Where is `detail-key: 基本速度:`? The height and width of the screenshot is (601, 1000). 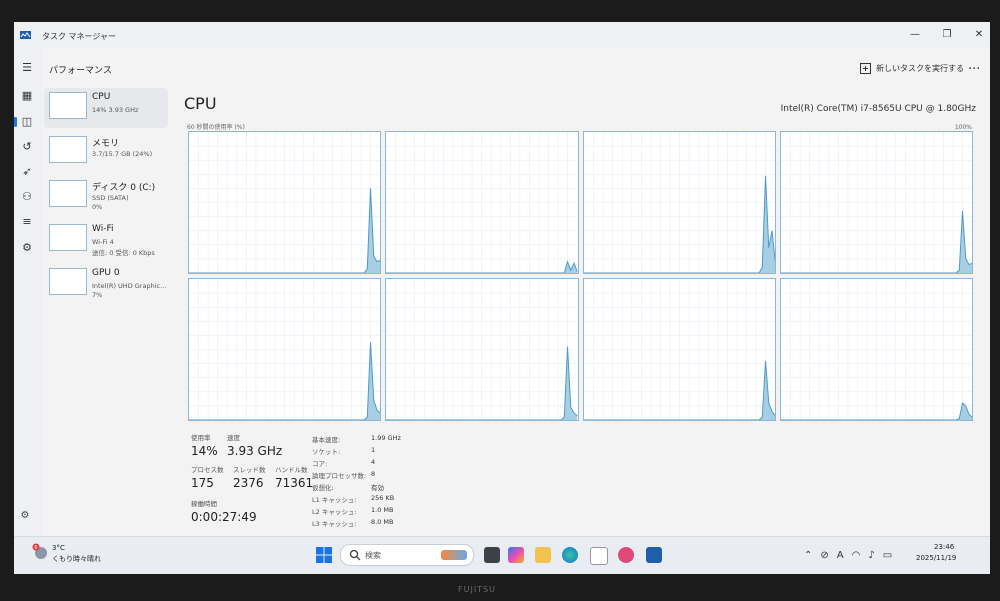
detail-key: 基本速度: is located at coordinates (326, 440).